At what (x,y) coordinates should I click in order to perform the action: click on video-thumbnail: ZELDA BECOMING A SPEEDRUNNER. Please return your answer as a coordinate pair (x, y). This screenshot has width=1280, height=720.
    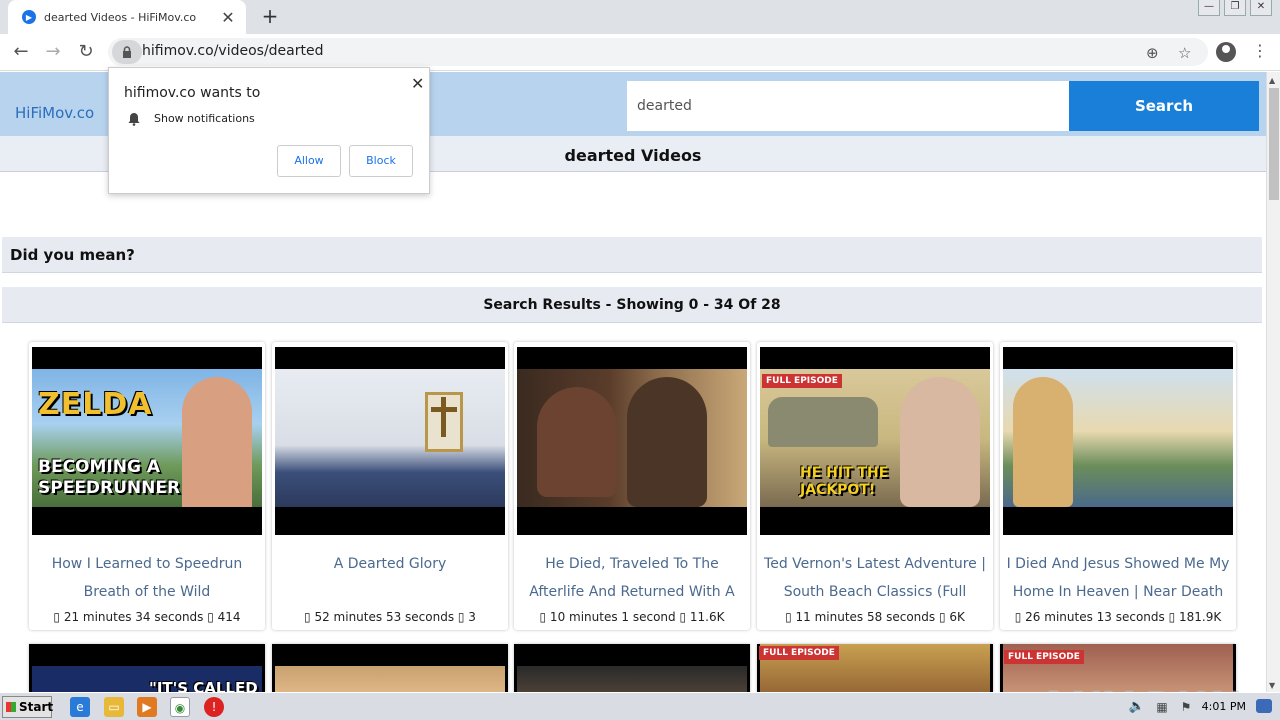
    Looking at the image, I should click on (147, 441).